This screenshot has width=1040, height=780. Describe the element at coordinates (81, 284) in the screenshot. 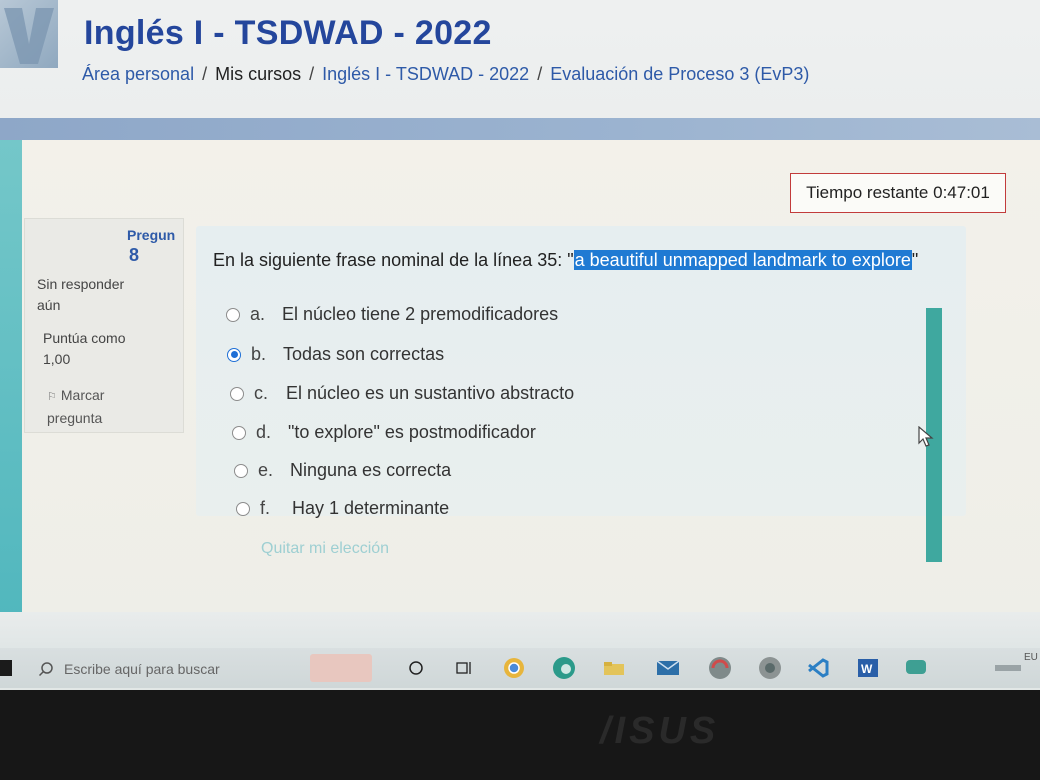

I see `status-line: Sin responder` at that location.